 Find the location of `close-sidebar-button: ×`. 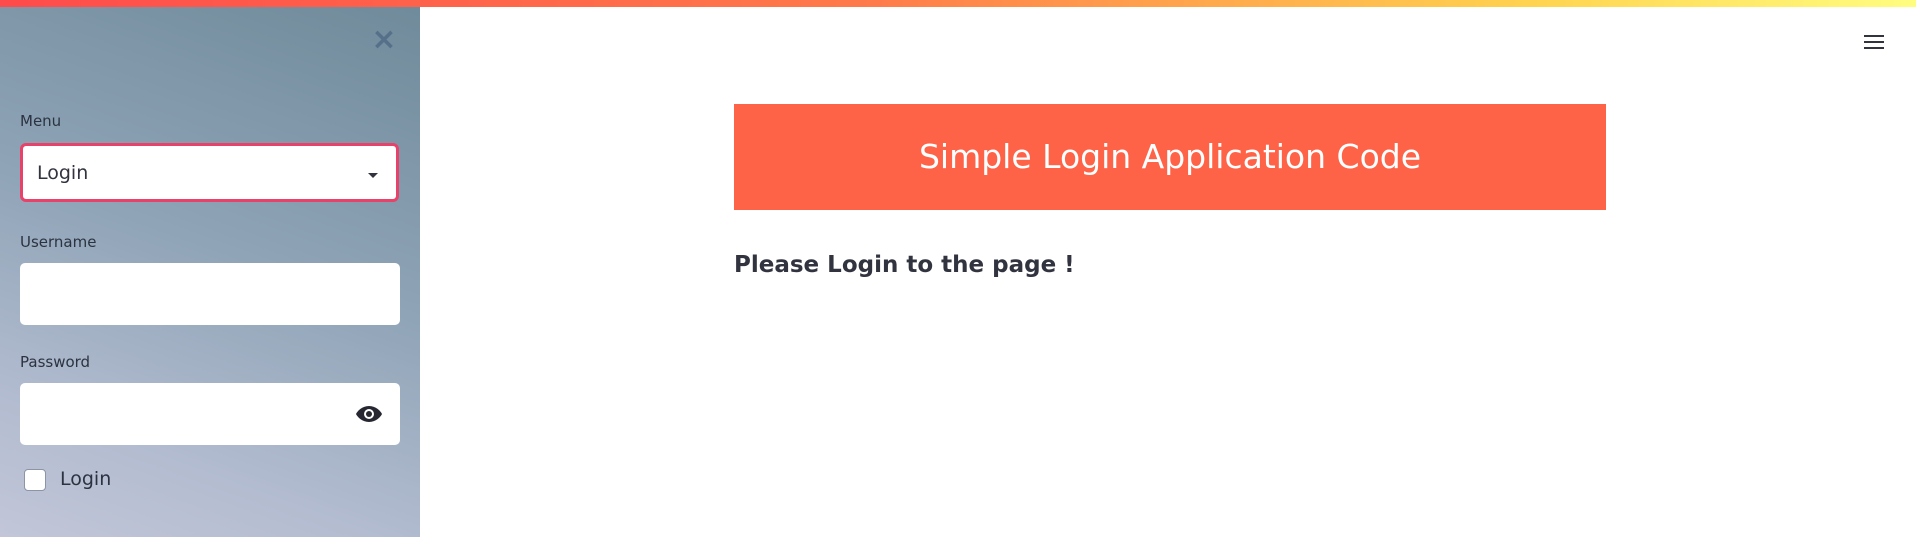

close-sidebar-button: × is located at coordinates (384, 40).